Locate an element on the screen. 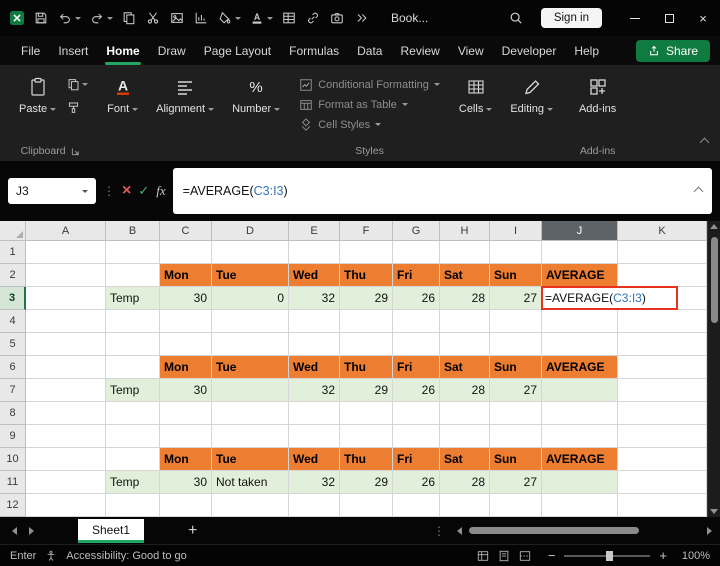 This screenshot has height=566, width=720. row-header-5: 5 is located at coordinates (13, 344).